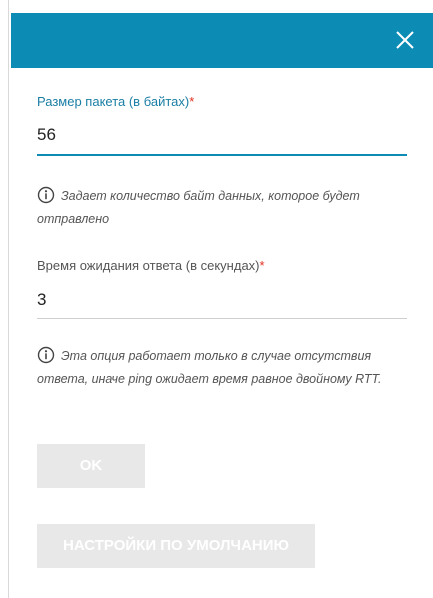  Describe the element at coordinates (222, 318) in the screenshot. I see `timeout-underline` at that location.